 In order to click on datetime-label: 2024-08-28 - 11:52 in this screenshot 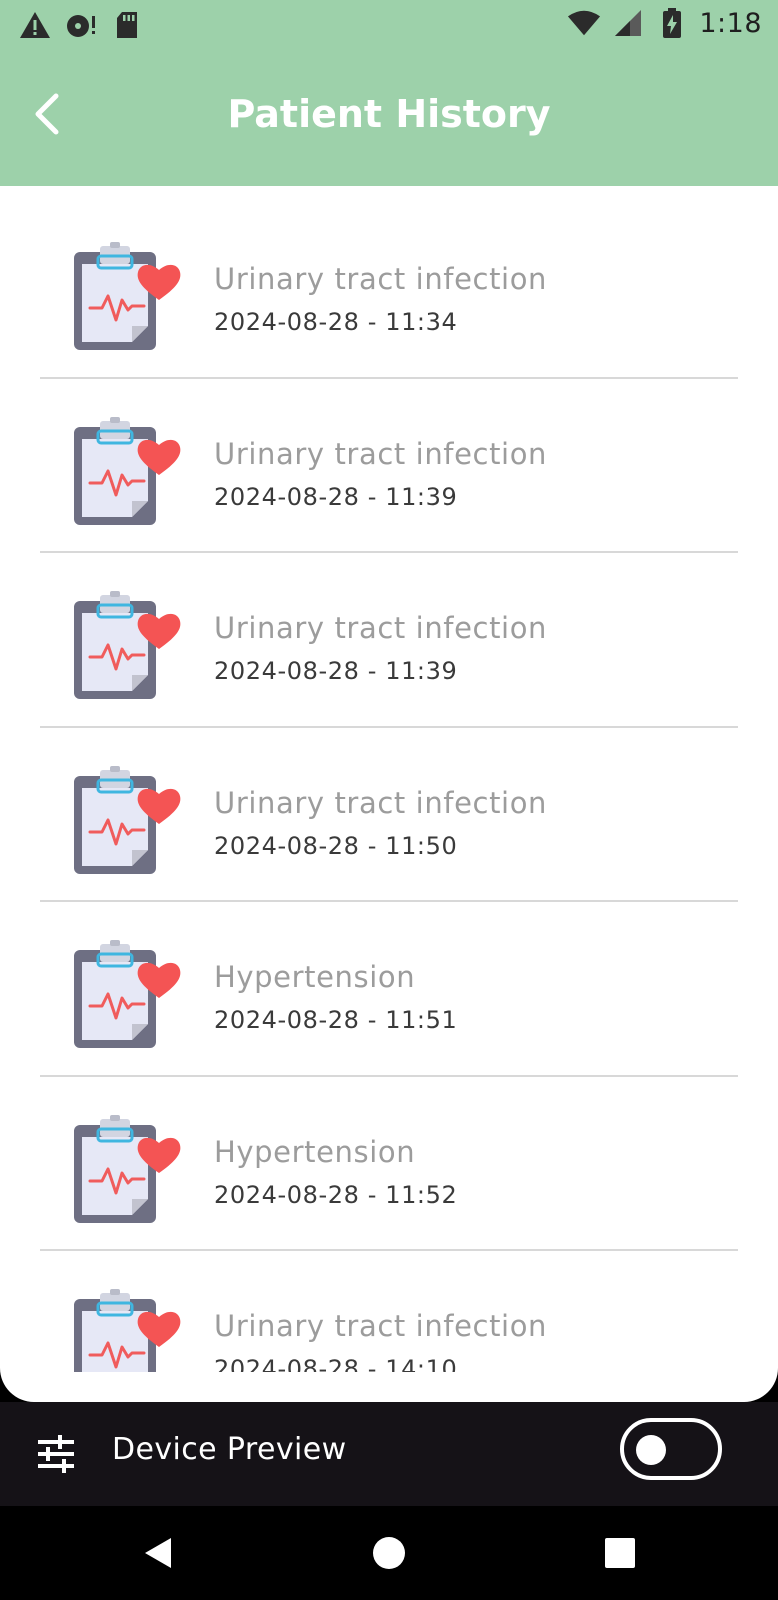, I will do `click(336, 1194)`.